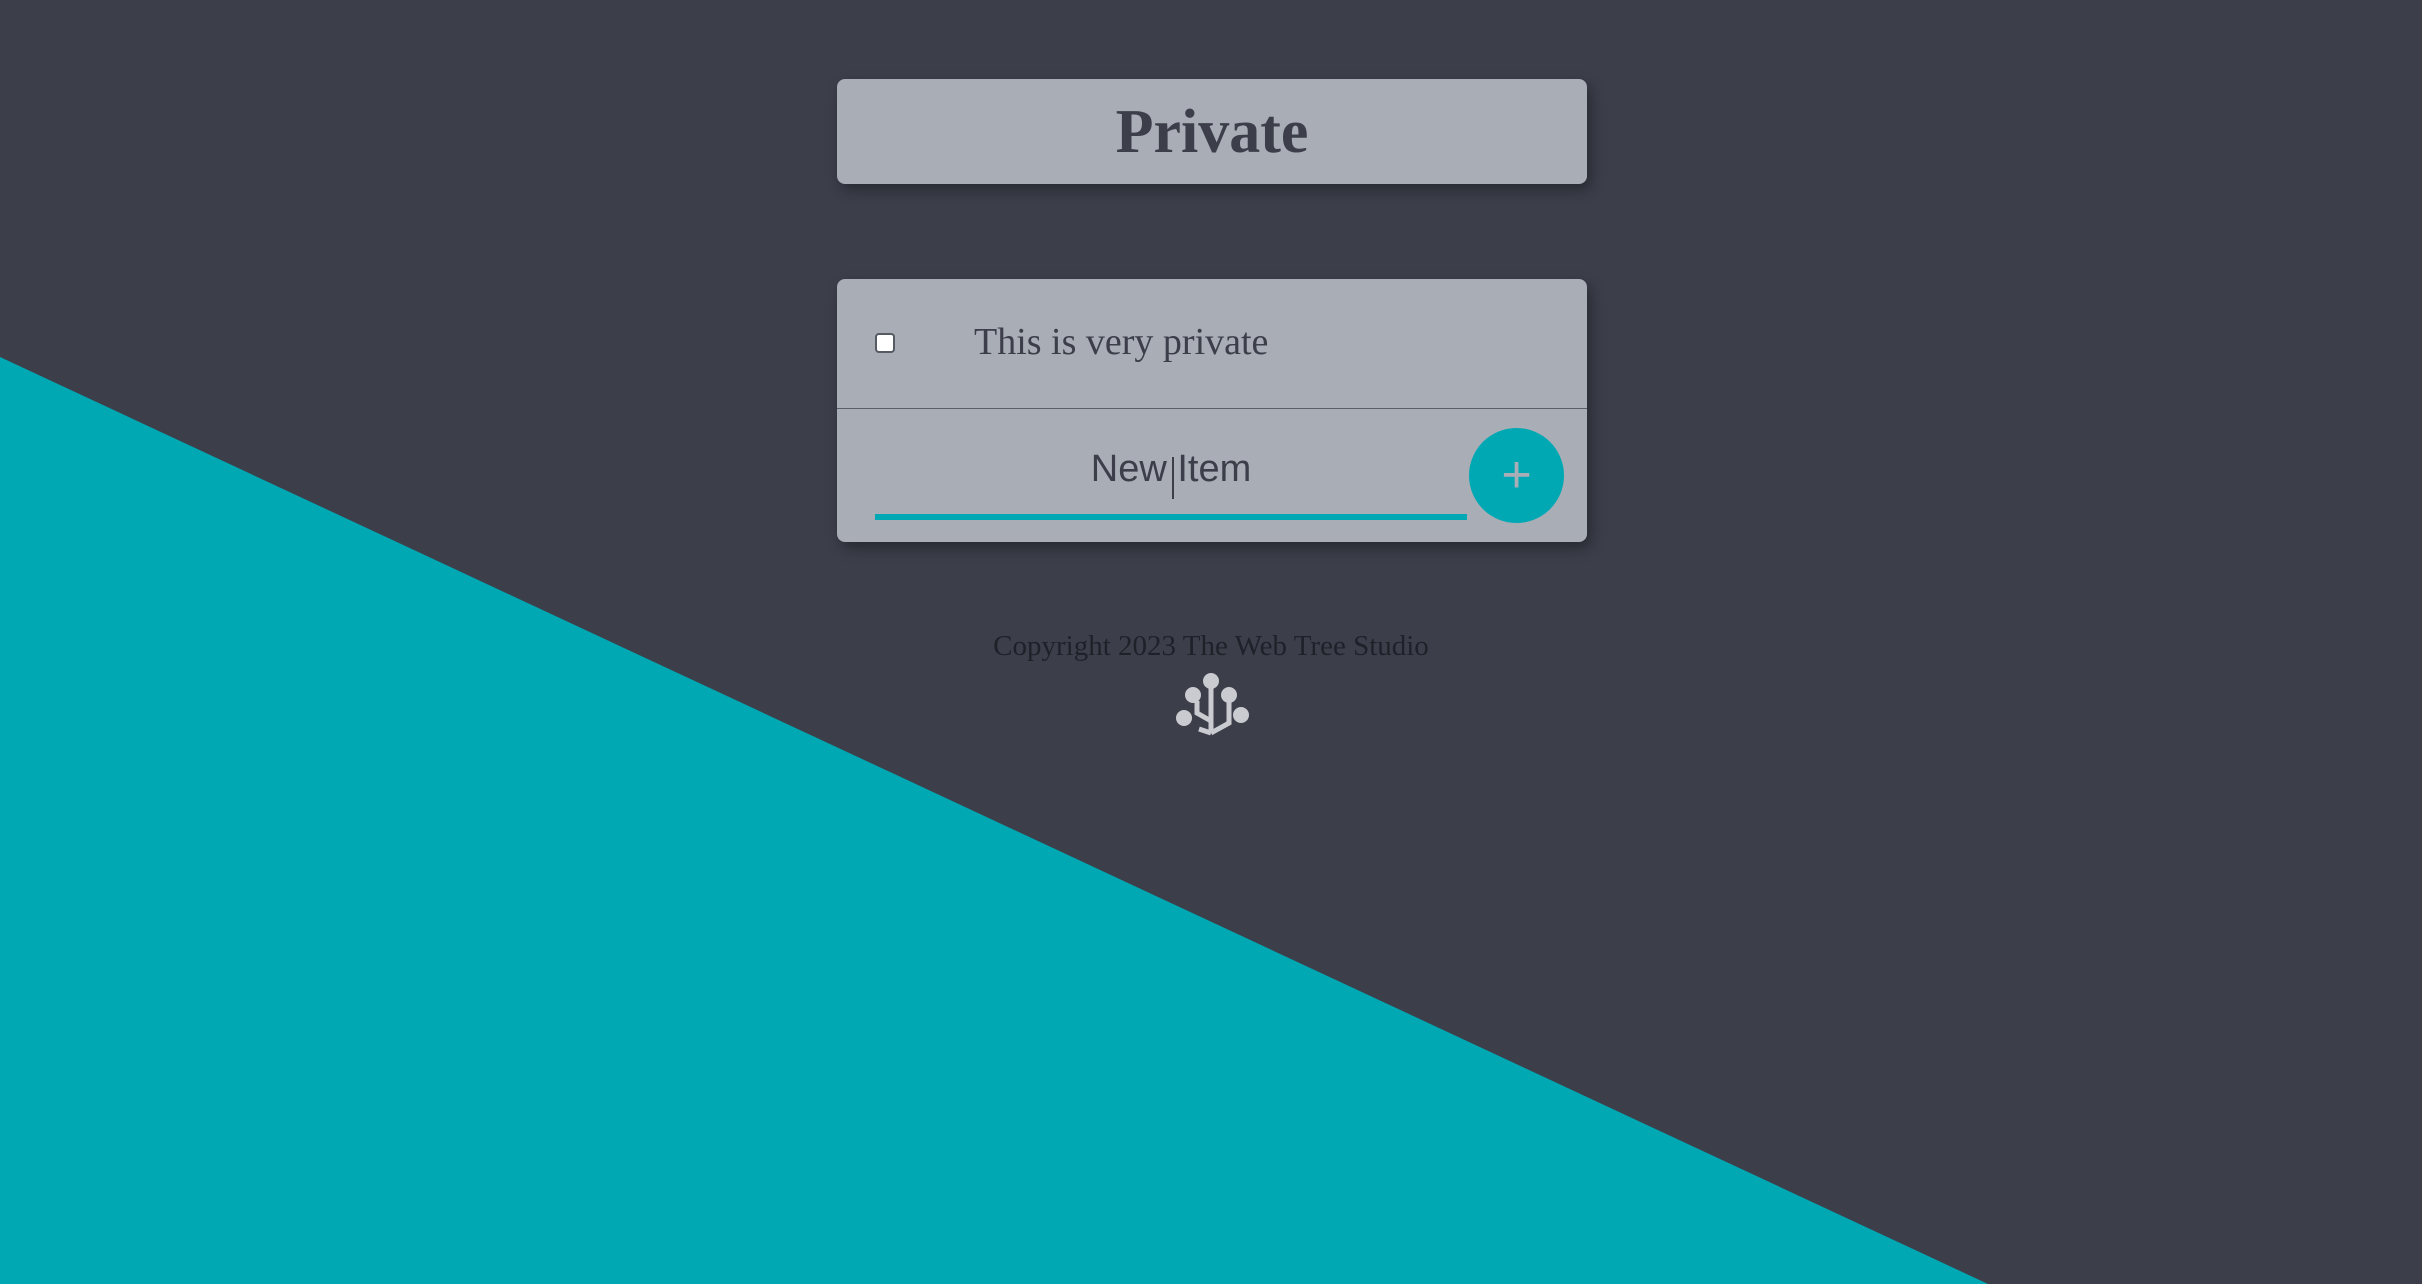 The width and height of the screenshot is (2422, 1284). I want to click on header-card: Private, so click(1212, 131).